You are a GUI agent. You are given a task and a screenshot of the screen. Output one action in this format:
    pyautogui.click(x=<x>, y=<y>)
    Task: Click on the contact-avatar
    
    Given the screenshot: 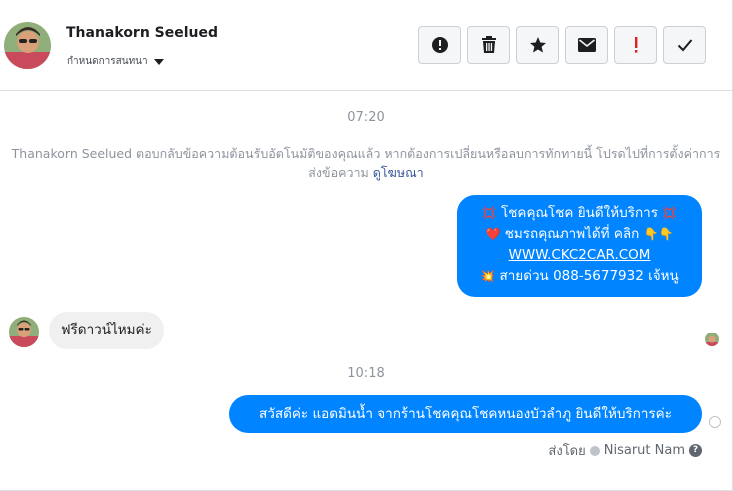 What is the action you would take?
    pyautogui.click(x=27, y=45)
    